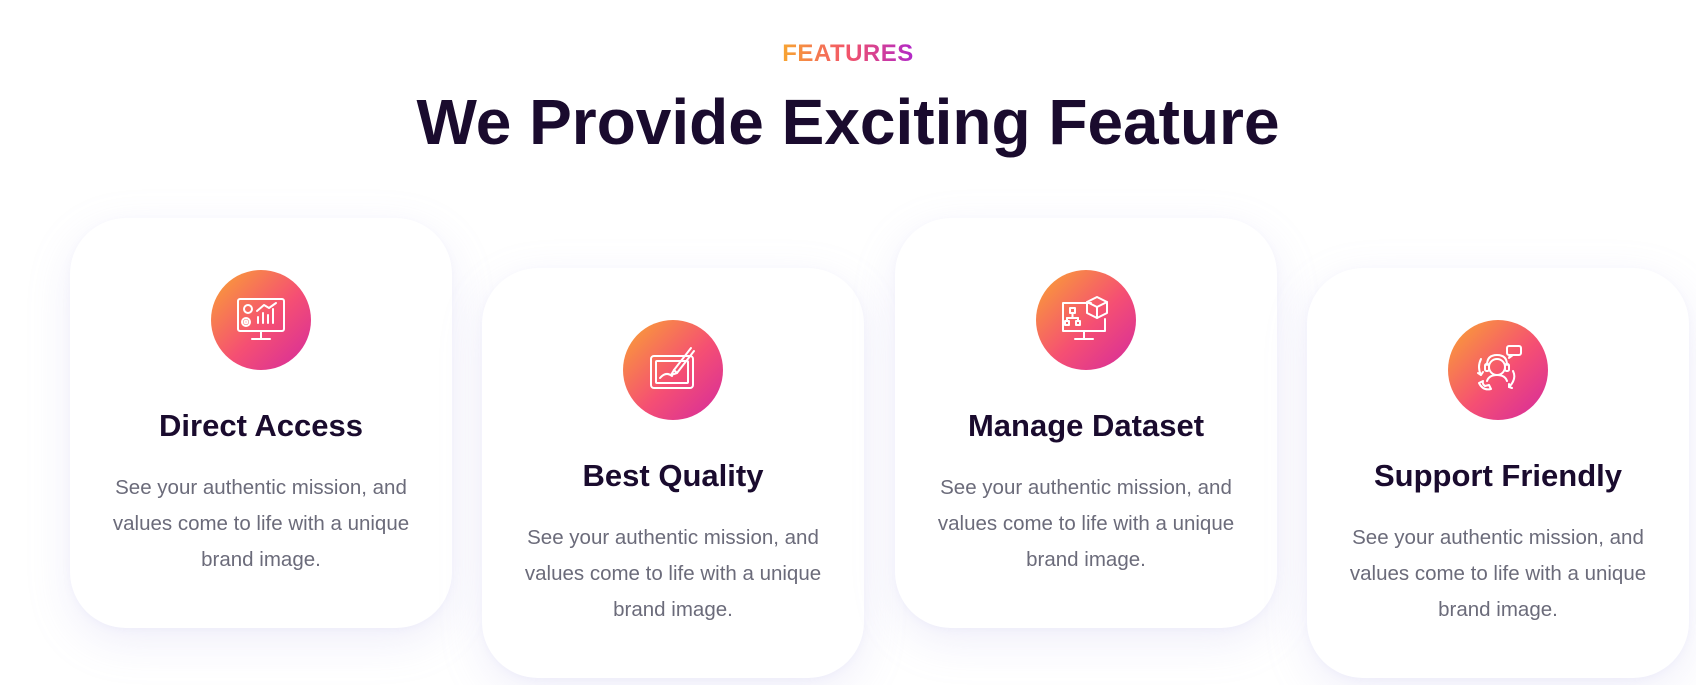  I want to click on eyebrow-text: FEATURES, so click(848, 53).